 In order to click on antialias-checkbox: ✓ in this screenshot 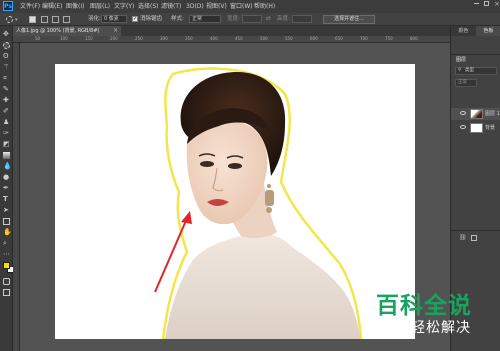, I will do `click(135, 19)`.